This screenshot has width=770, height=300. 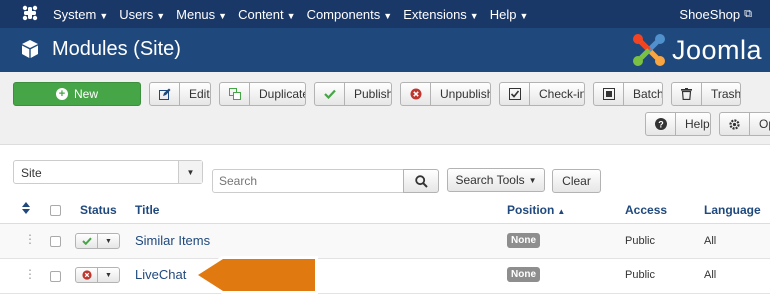 I want to click on trash-button: Trash, so click(x=706, y=94).